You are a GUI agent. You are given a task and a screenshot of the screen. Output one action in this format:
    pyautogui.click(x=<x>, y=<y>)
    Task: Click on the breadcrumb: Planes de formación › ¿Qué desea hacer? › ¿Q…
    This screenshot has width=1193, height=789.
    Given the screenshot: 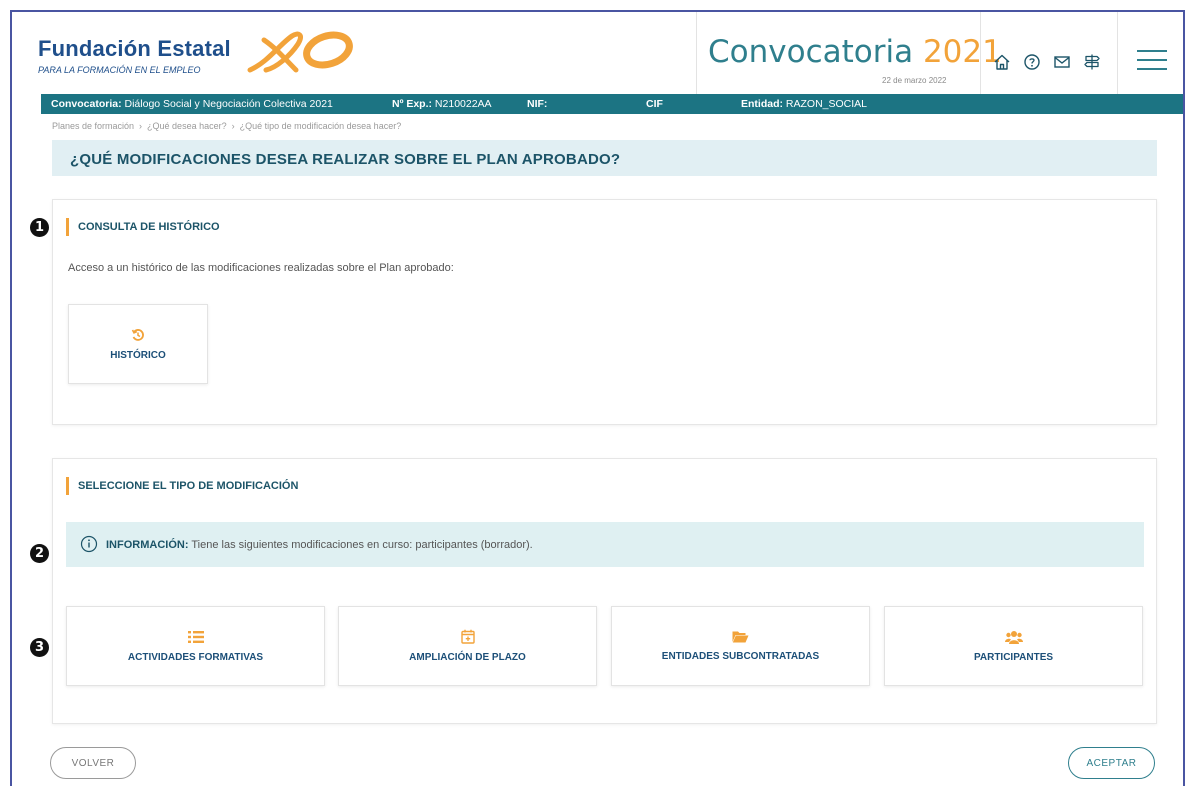 What is the action you would take?
    pyautogui.click(x=227, y=126)
    